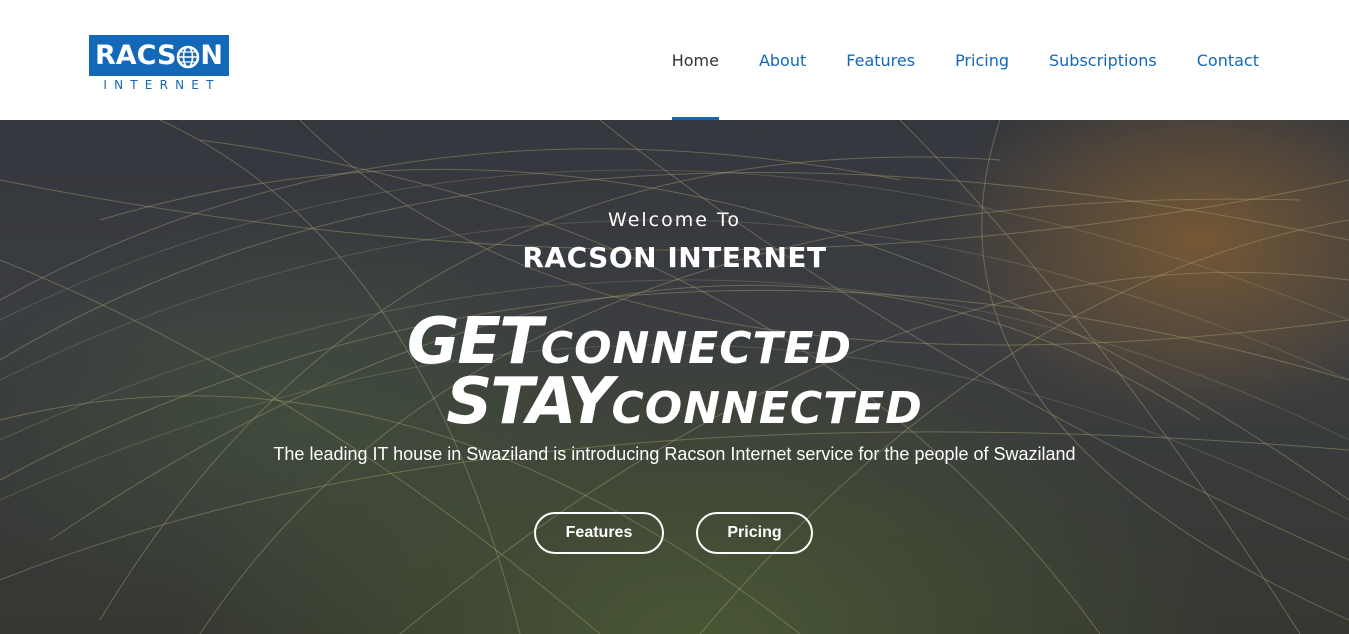 The width and height of the screenshot is (1349, 634). What do you see at coordinates (782, 60) in the screenshot?
I see `nav-about: About` at bounding box center [782, 60].